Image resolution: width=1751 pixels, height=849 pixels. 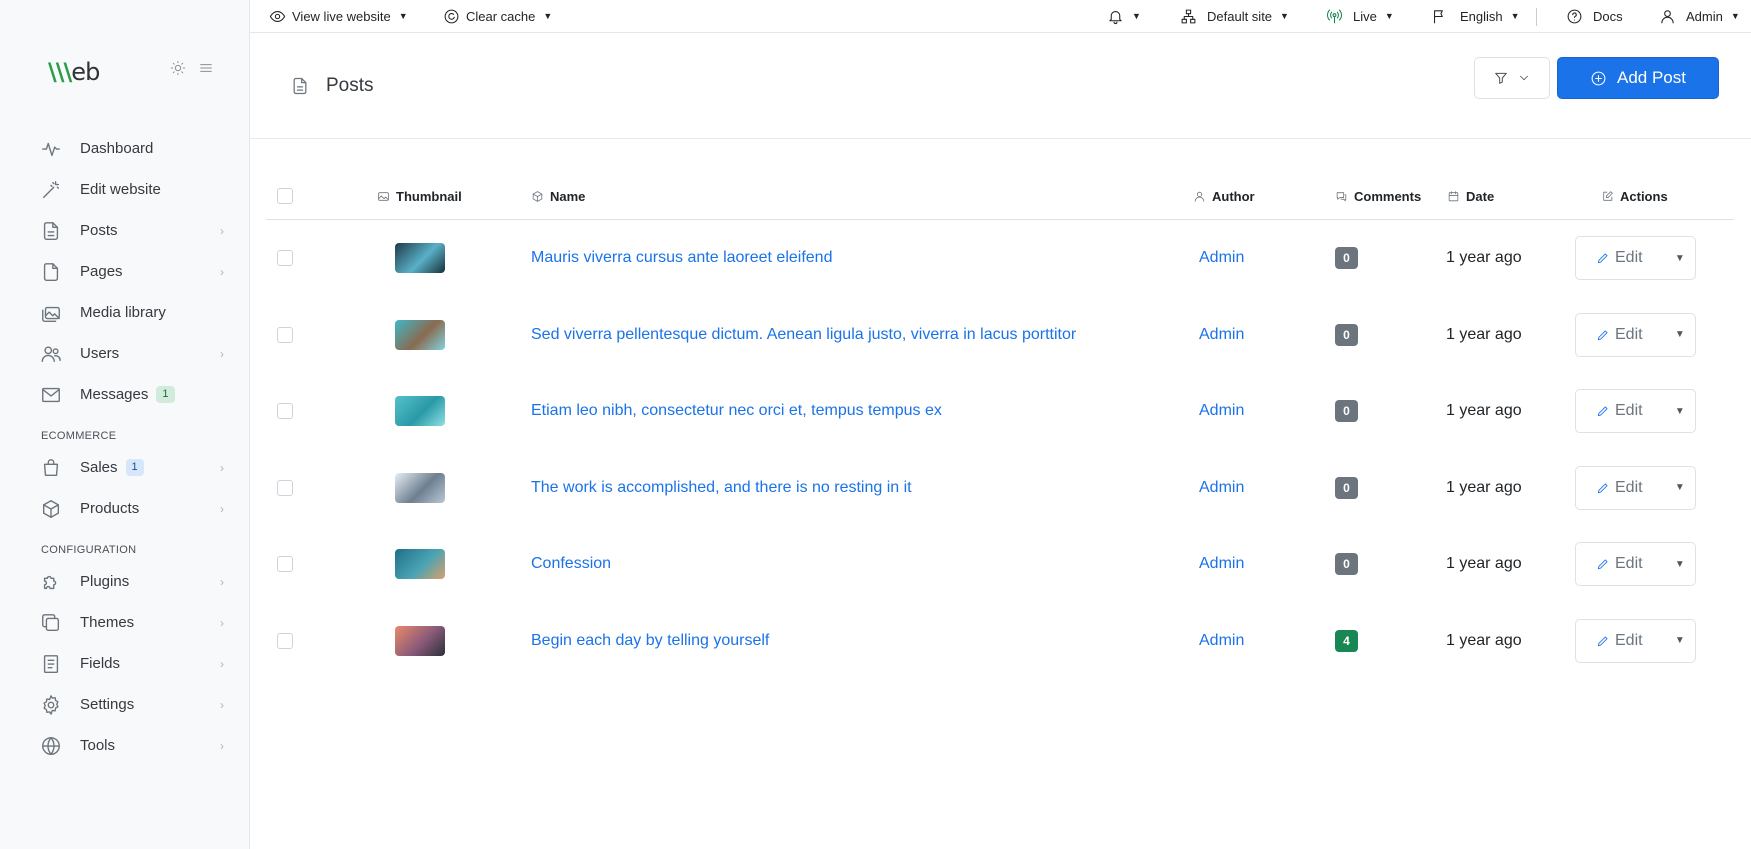 What do you see at coordinates (1334, 16) in the screenshot?
I see `broadcast-icon` at bounding box center [1334, 16].